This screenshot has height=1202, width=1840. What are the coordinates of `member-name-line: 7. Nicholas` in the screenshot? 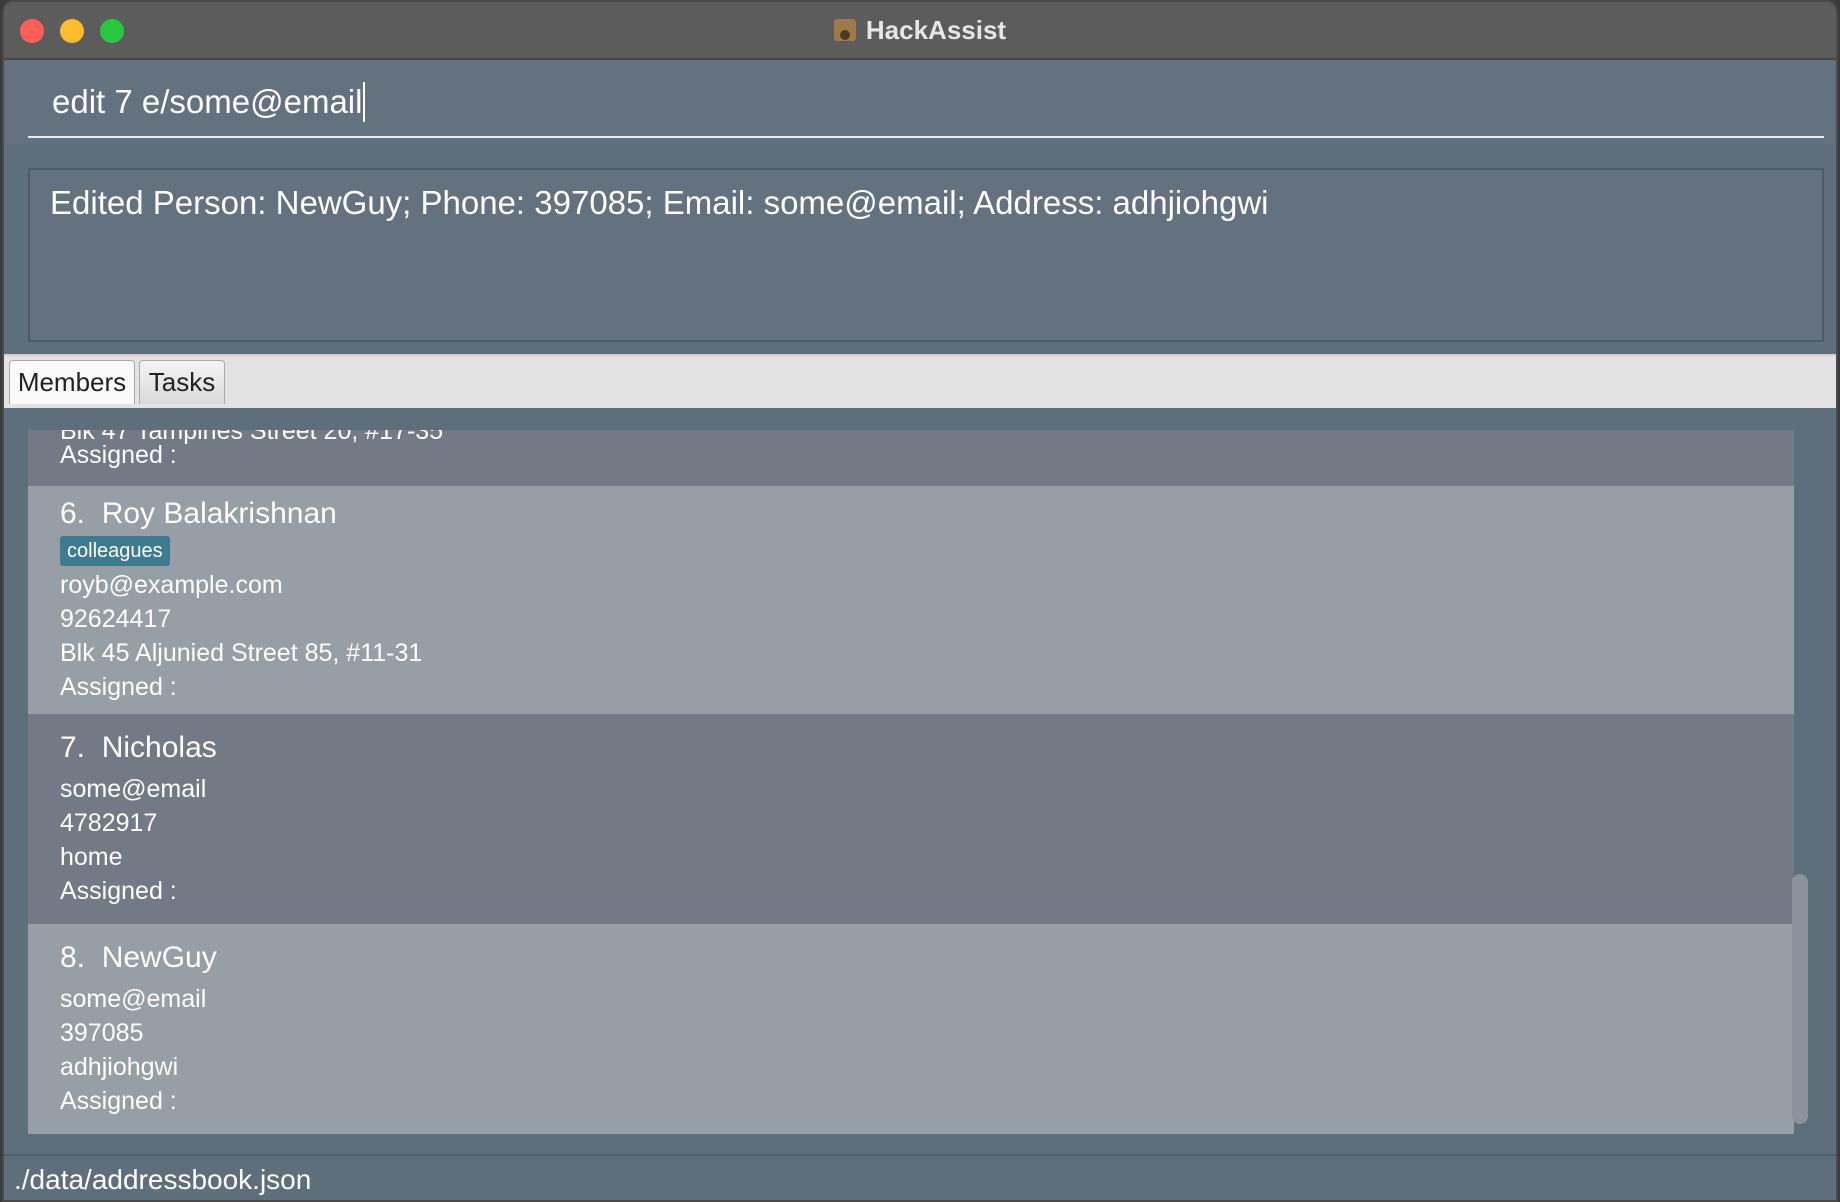 It's located at (138, 748).